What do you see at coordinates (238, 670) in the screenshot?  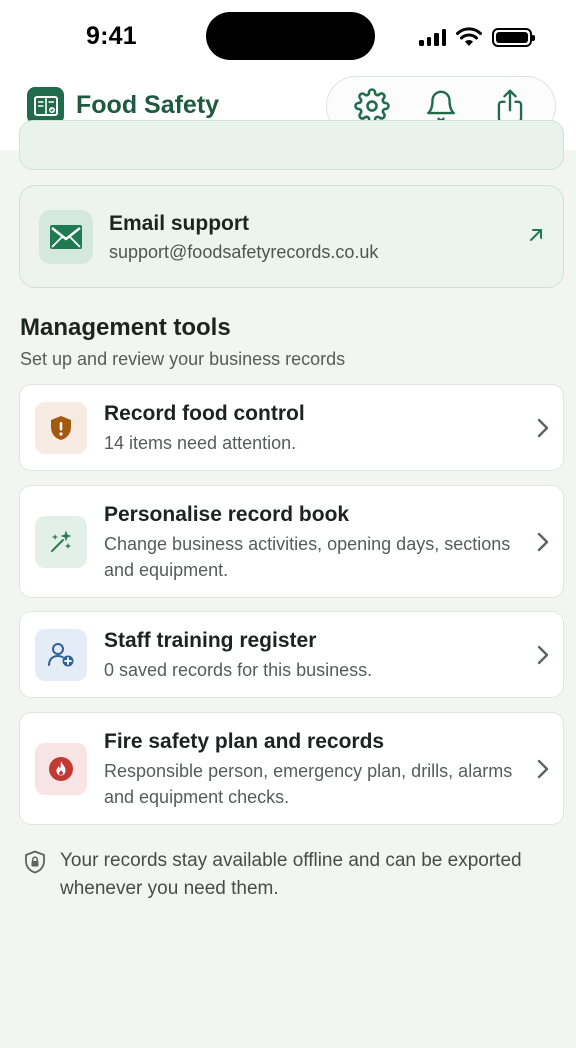 I see `tool-description: 0 saved records for this business.` at bounding box center [238, 670].